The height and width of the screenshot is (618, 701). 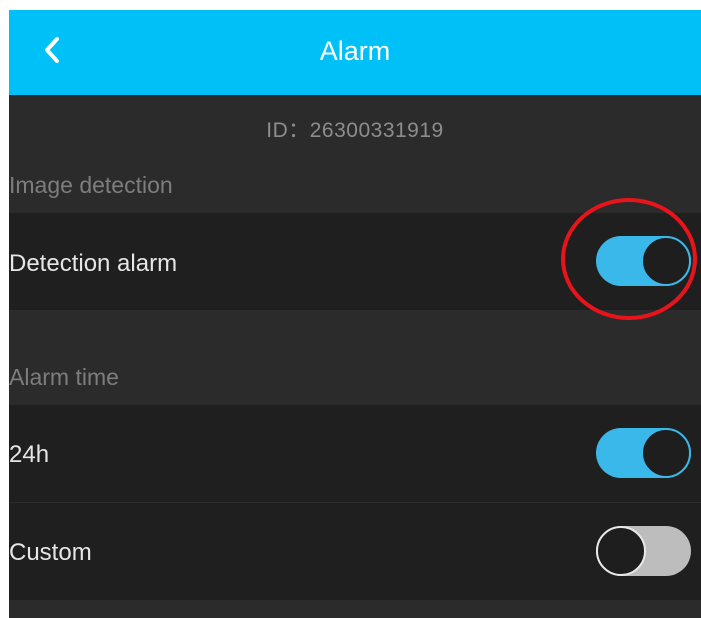 I want to click on device-id-label: ID：26300331919, so click(x=355, y=130).